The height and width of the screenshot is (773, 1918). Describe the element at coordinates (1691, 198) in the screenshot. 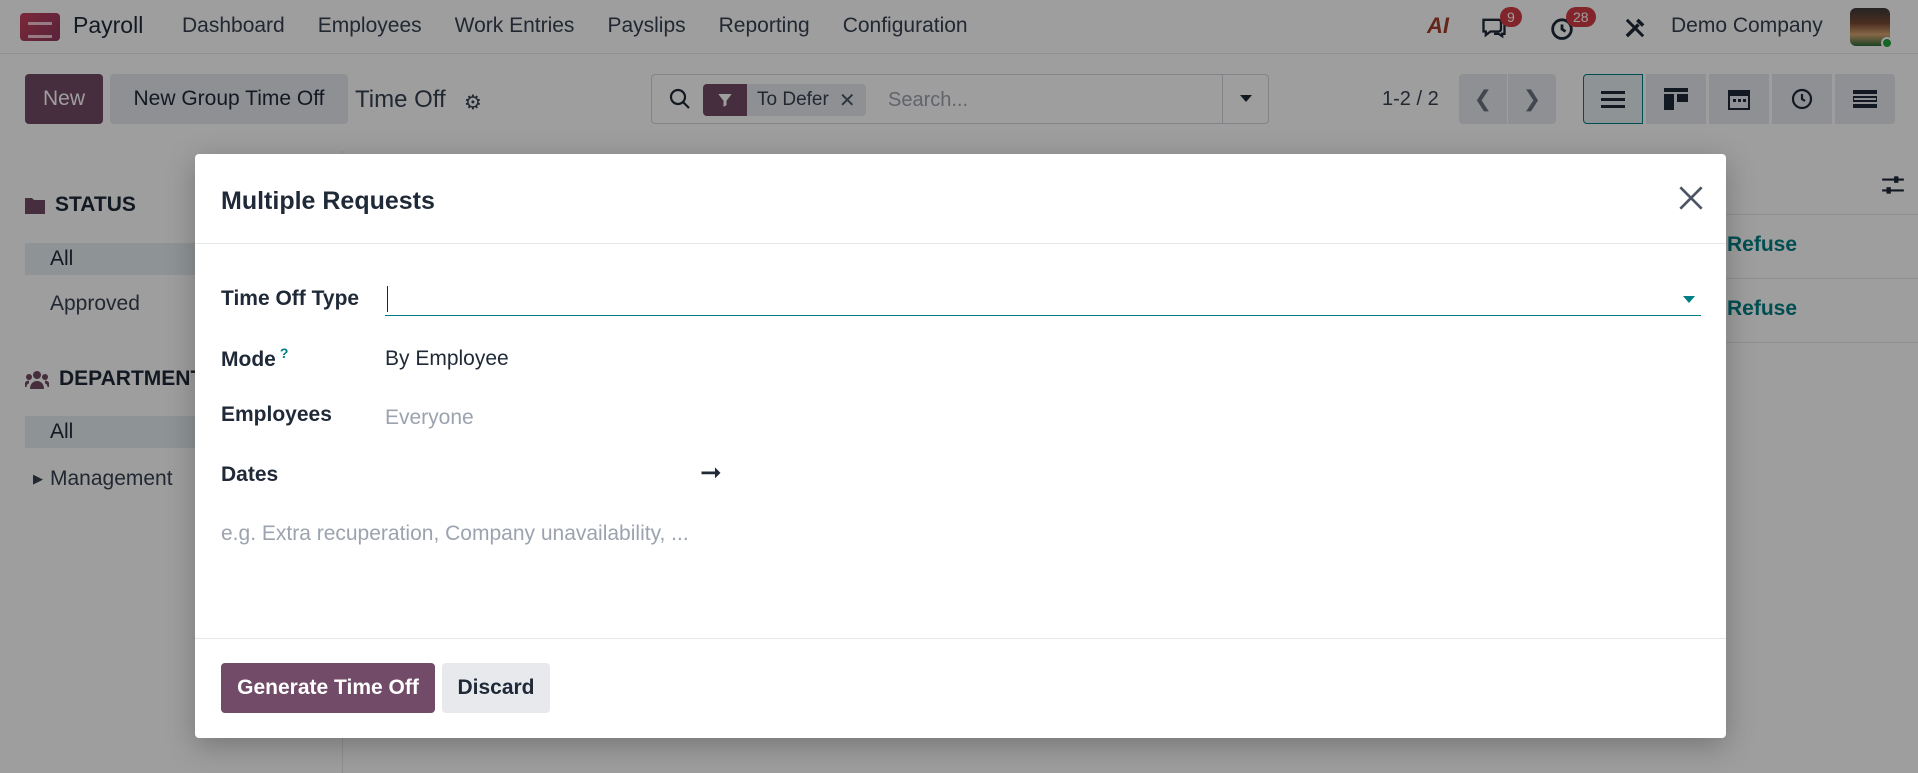

I see `close-icon` at that location.